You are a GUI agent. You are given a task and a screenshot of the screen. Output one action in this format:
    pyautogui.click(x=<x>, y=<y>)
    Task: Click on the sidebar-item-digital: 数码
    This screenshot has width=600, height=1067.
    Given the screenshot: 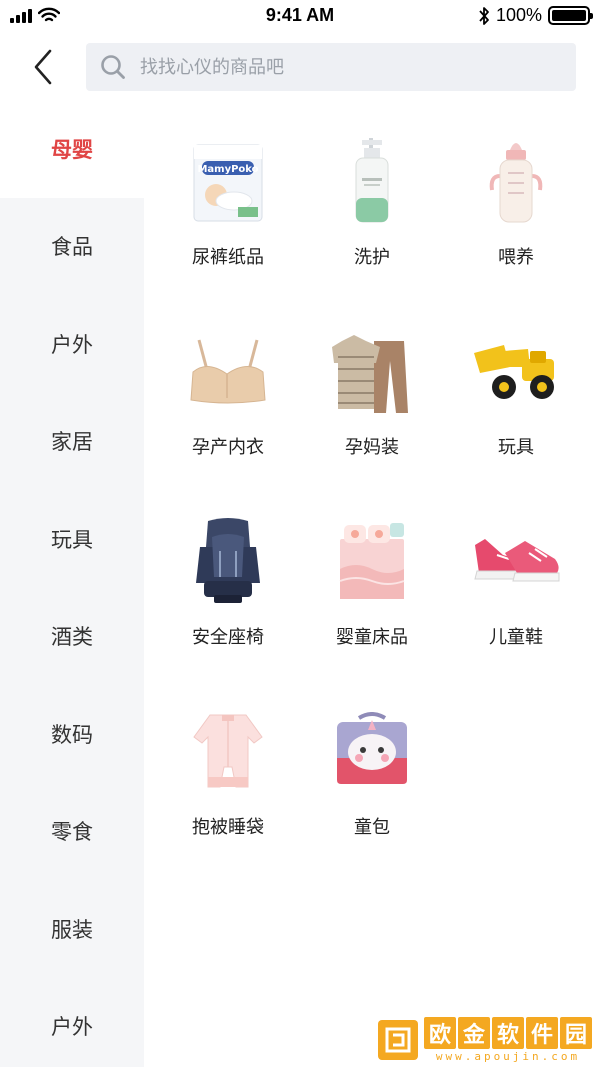 What is the action you would take?
    pyautogui.click(x=72, y=734)
    